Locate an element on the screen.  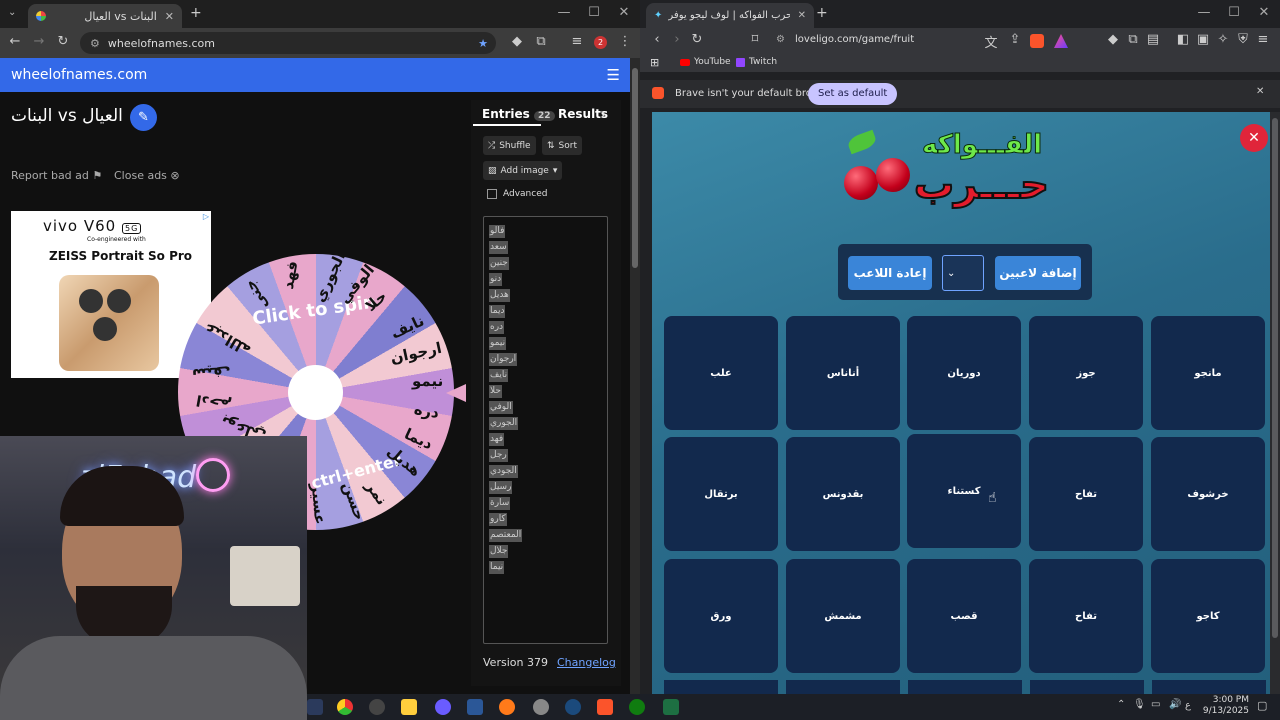
close-infobar-icon: ✕ is located at coordinates (1260, 91).